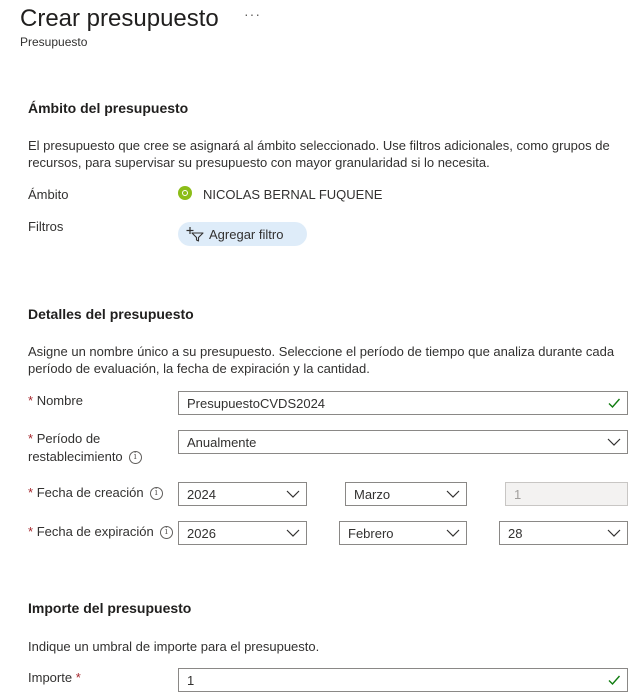 This screenshot has height=696, width=640. Describe the element at coordinates (195, 234) in the screenshot. I see `add-filter-icon` at that location.